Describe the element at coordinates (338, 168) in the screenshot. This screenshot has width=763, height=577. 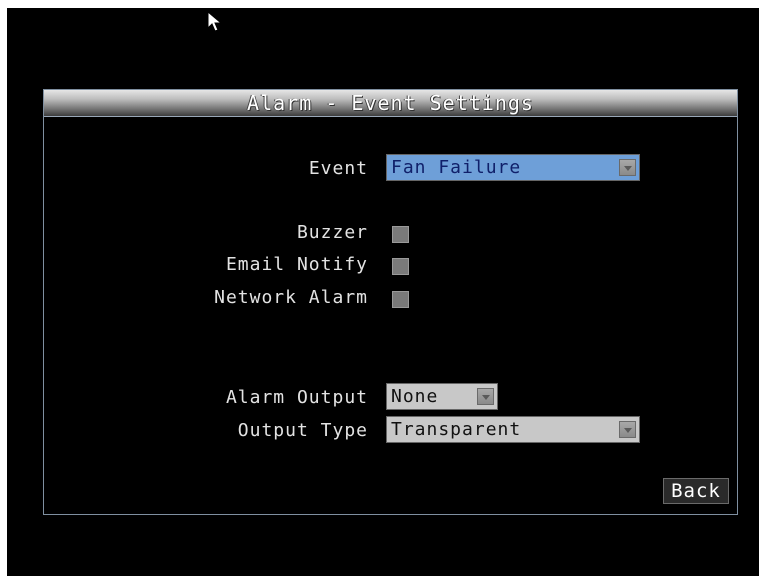
I see `event-label: Event` at that location.